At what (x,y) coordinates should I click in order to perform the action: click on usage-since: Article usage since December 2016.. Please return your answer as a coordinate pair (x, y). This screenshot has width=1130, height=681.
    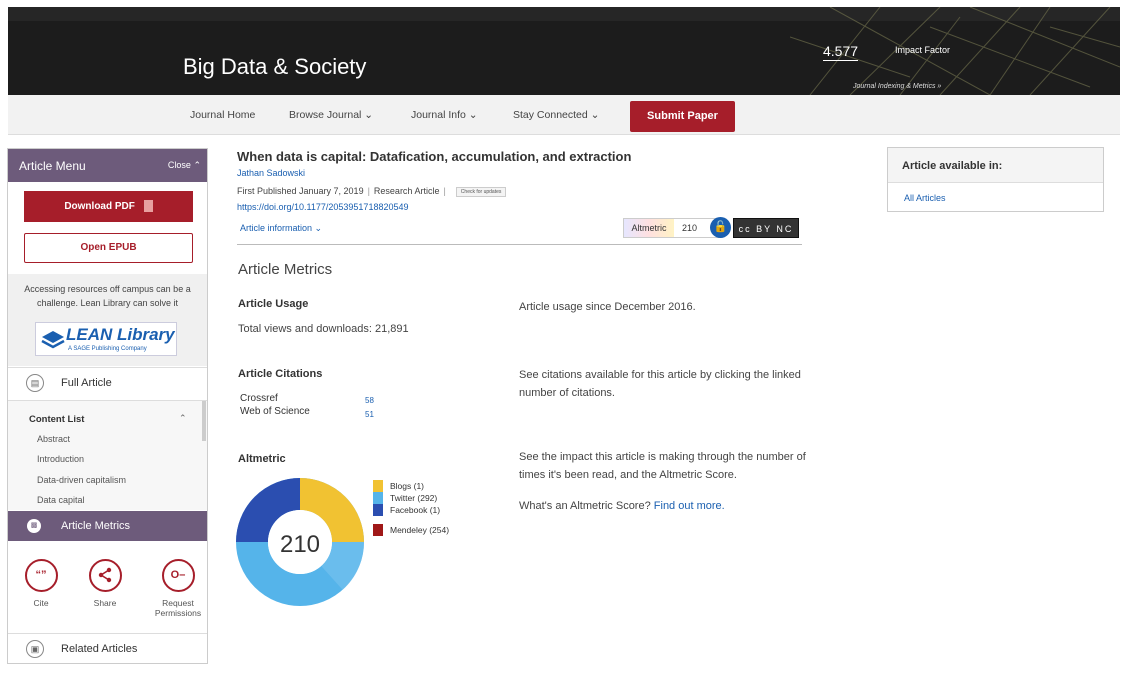
    Looking at the image, I should click on (607, 307).